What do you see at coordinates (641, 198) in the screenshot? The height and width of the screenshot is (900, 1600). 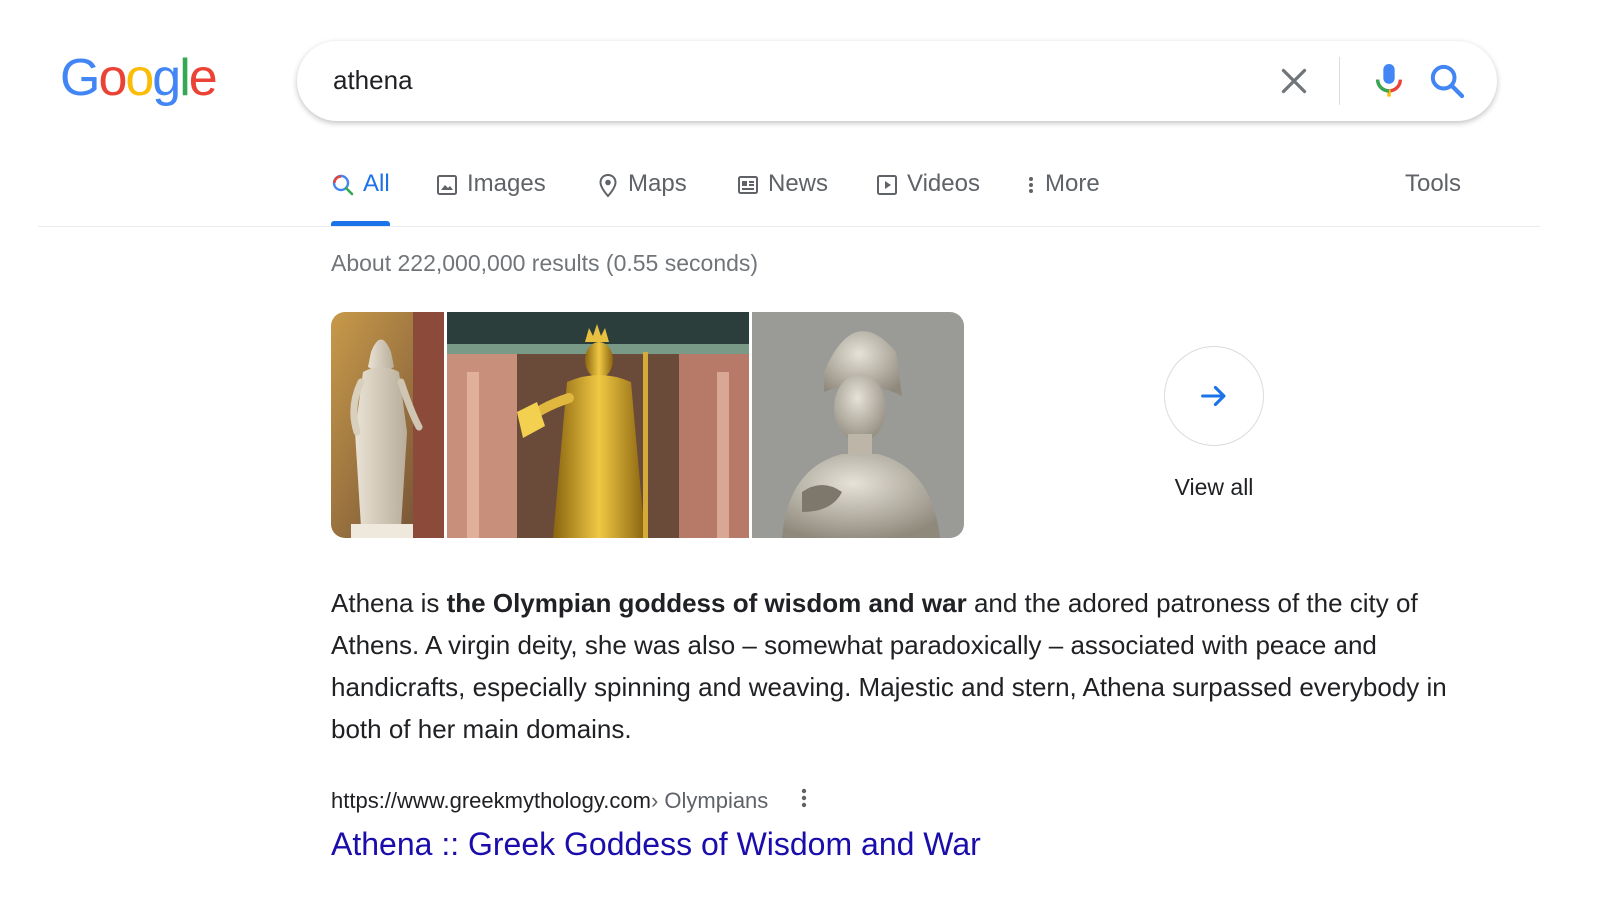 I see `tab-maps: Maps` at bounding box center [641, 198].